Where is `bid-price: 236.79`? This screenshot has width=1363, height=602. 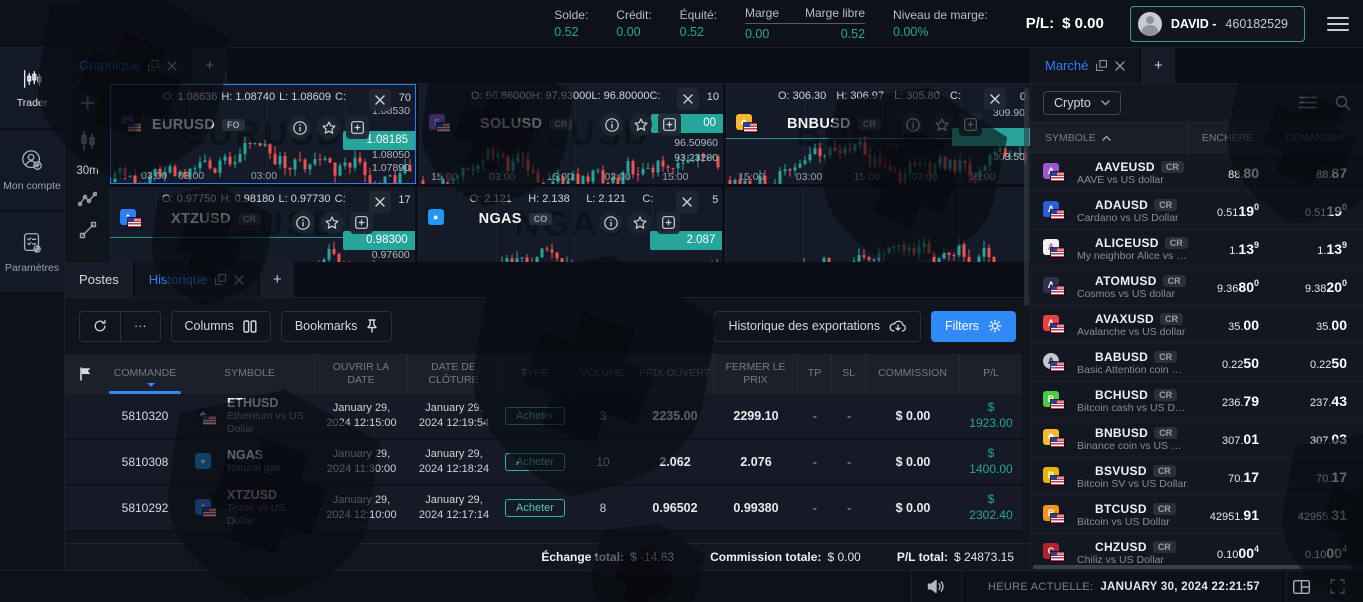
bid-price: 236.79 is located at coordinates (1227, 401).